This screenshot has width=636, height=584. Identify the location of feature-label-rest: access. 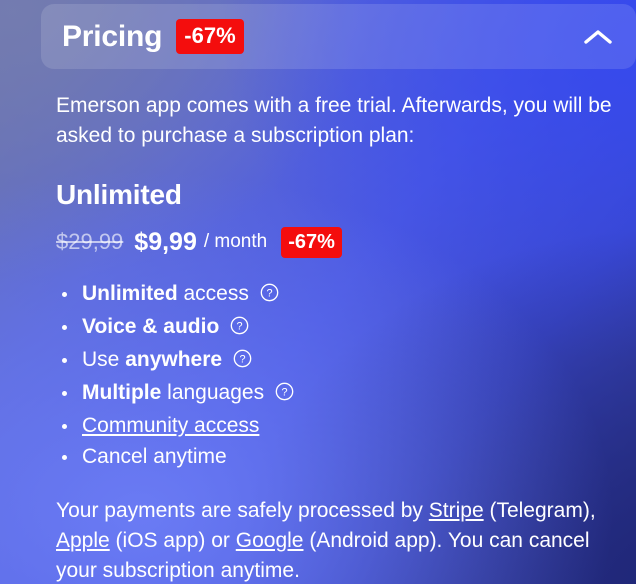
(213, 293).